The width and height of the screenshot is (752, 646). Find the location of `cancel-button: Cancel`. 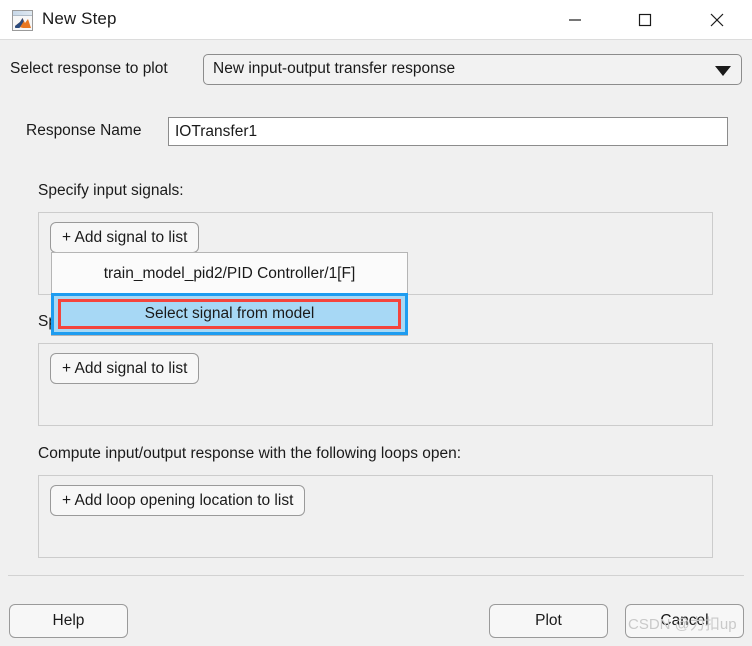

cancel-button: Cancel is located at coordinates (684, 621).